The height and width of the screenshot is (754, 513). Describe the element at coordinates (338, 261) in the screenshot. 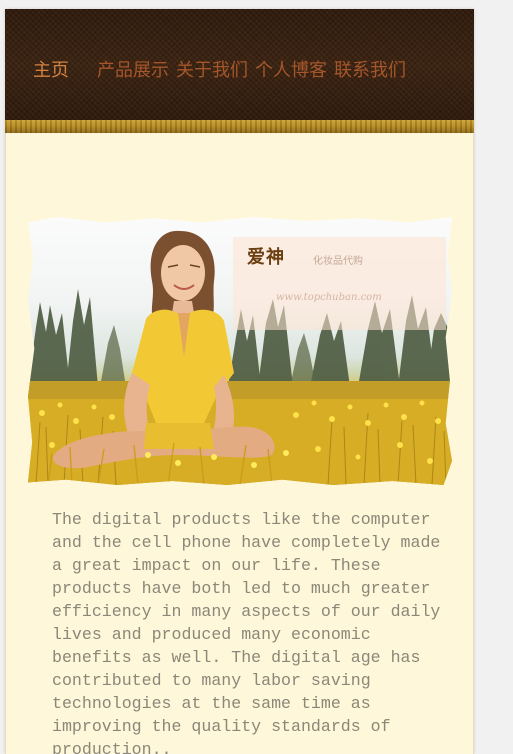

I see `banner-subtitle: 化妆品代购` at that location.